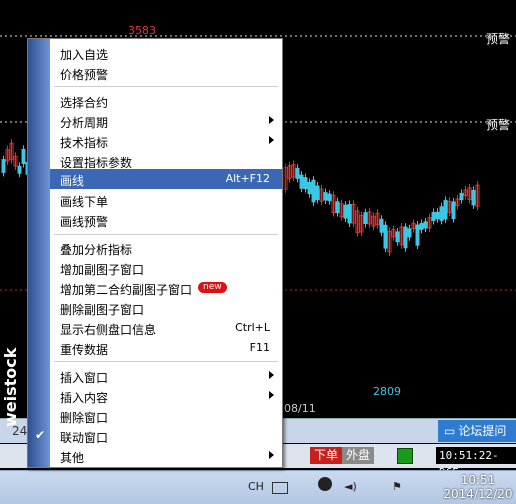 The height and width of the screenshot is (504, 516). Describe the element at coordinates (84, 222) in the screenshot. I see `menu-item-label: 画线预警` at that location.